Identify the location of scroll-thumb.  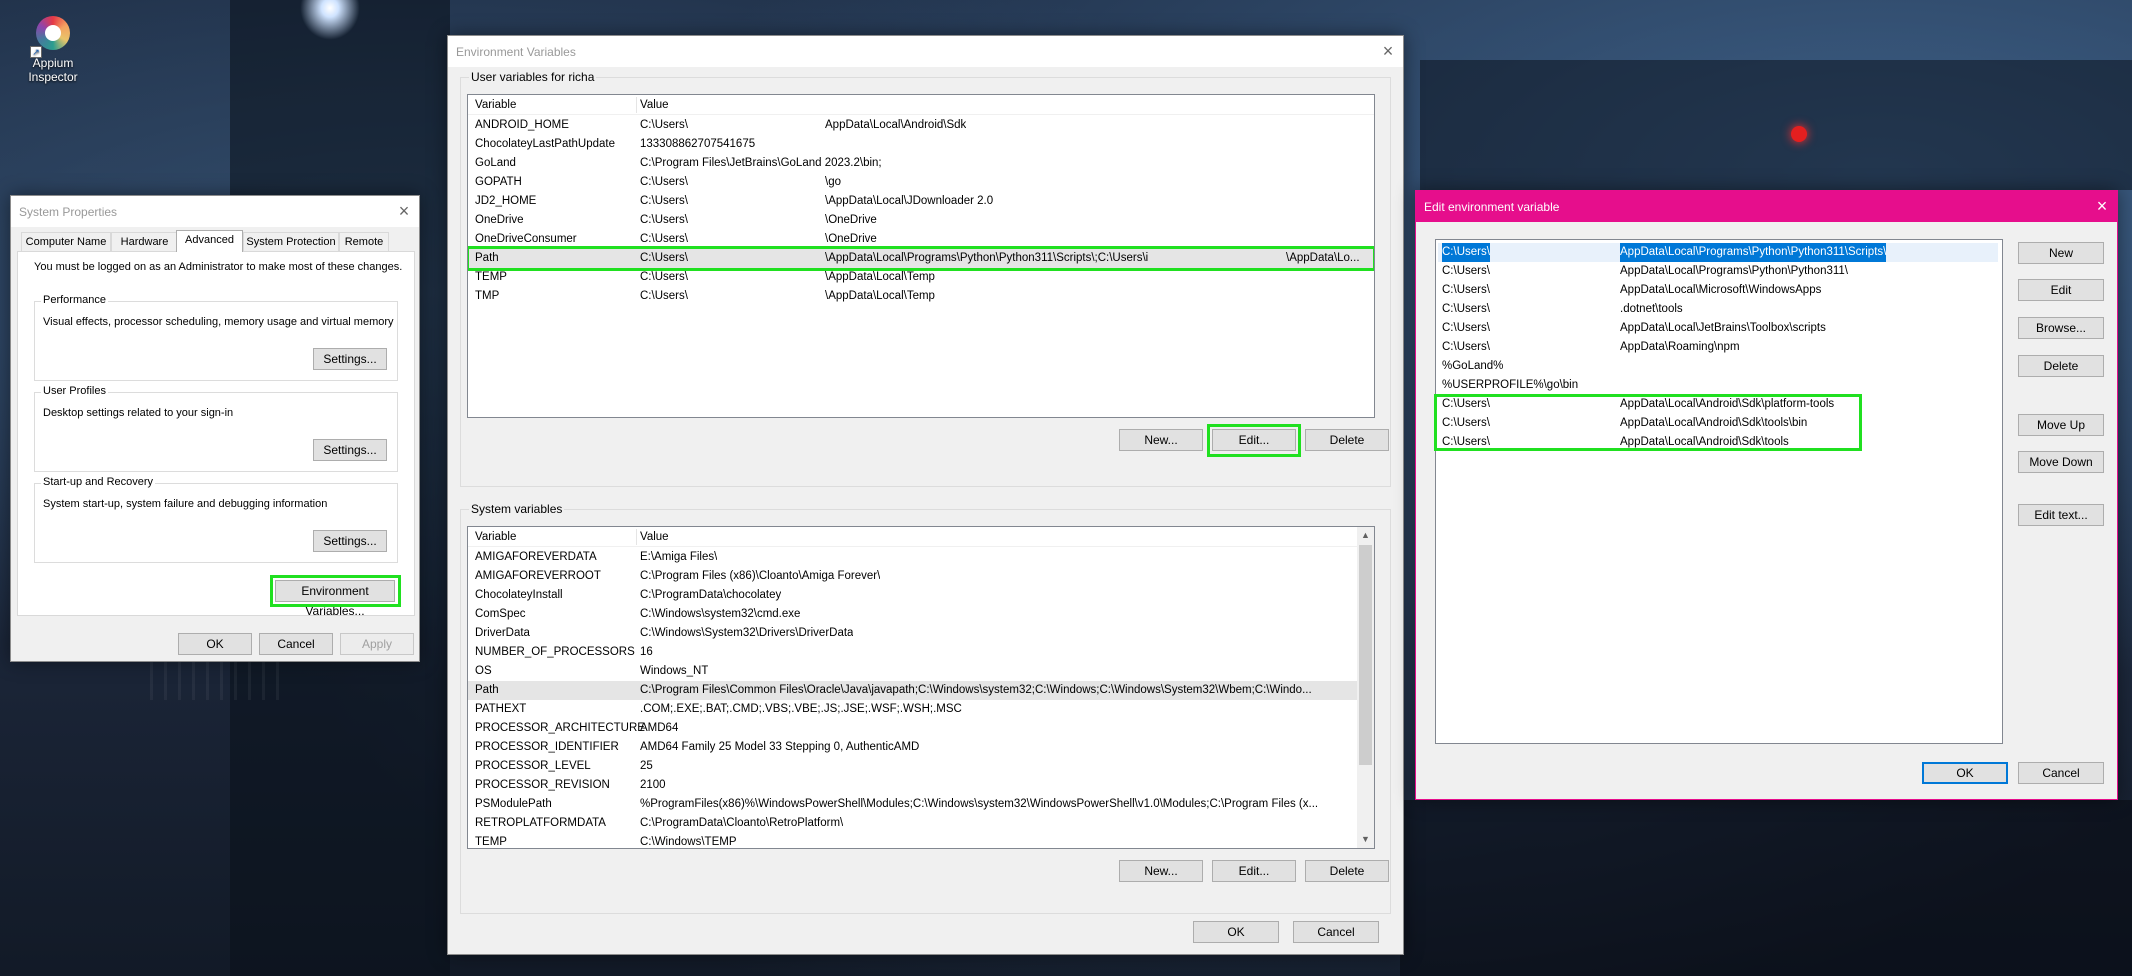
(1365, 655).